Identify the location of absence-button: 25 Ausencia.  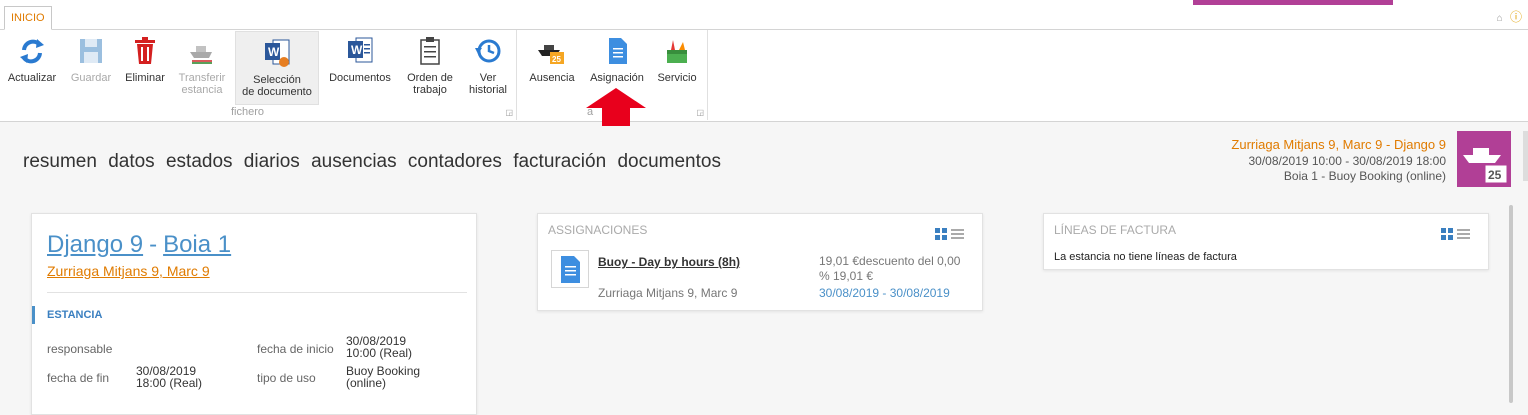
(552, 59).